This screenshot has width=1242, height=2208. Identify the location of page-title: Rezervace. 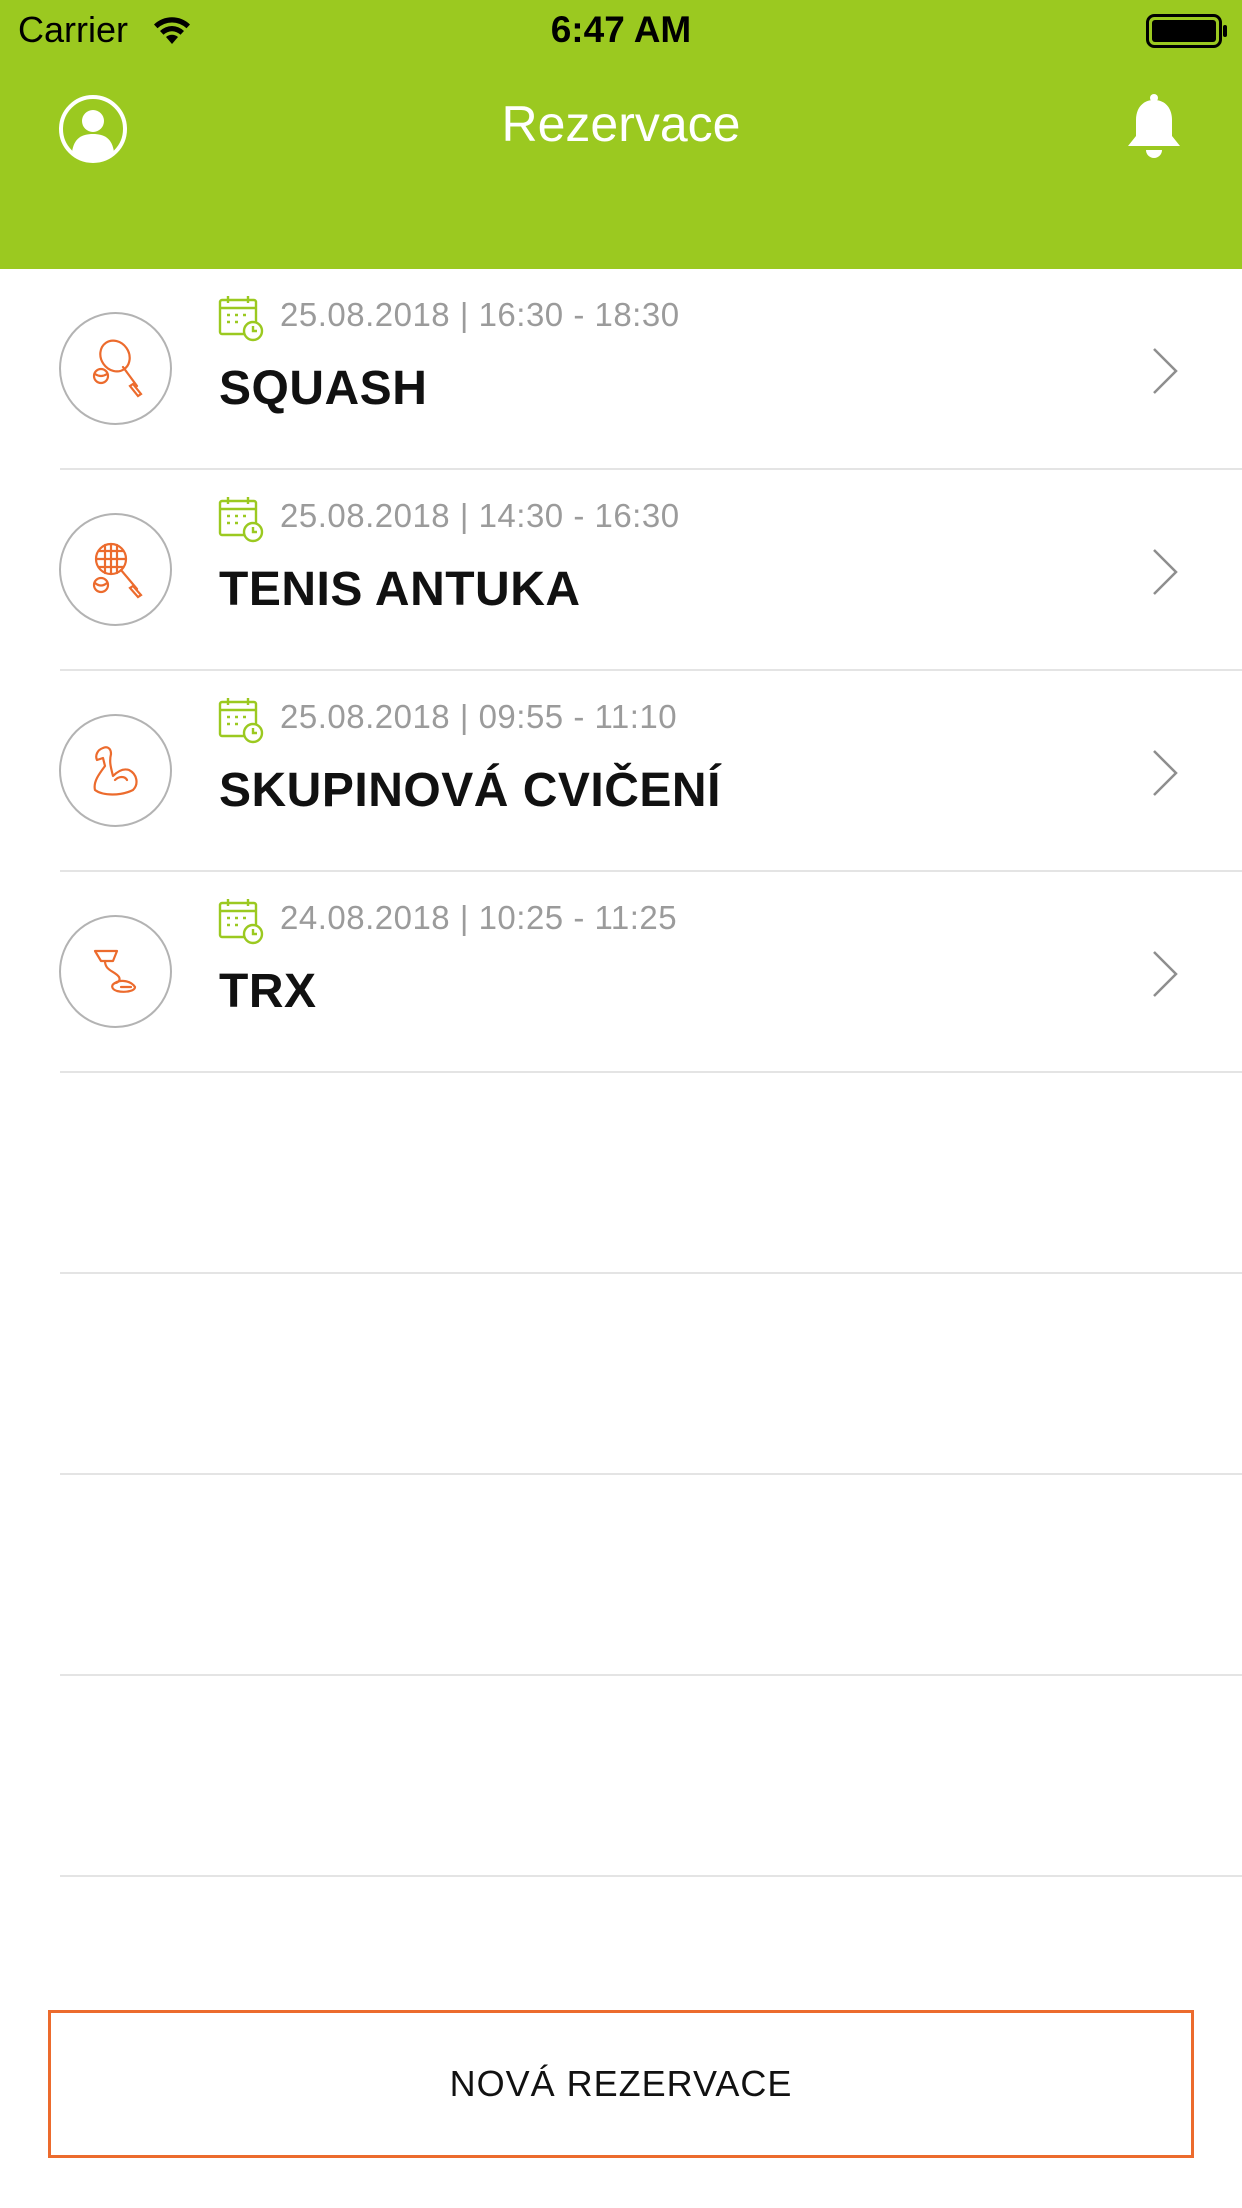
(621, 124).